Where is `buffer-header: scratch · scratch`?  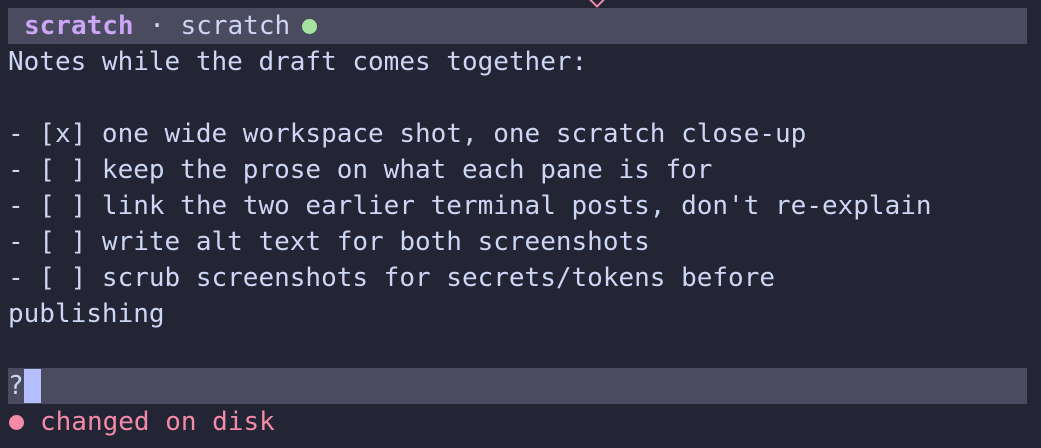 buffer-header: scratch · scratch is located at coordinates (517, 26).